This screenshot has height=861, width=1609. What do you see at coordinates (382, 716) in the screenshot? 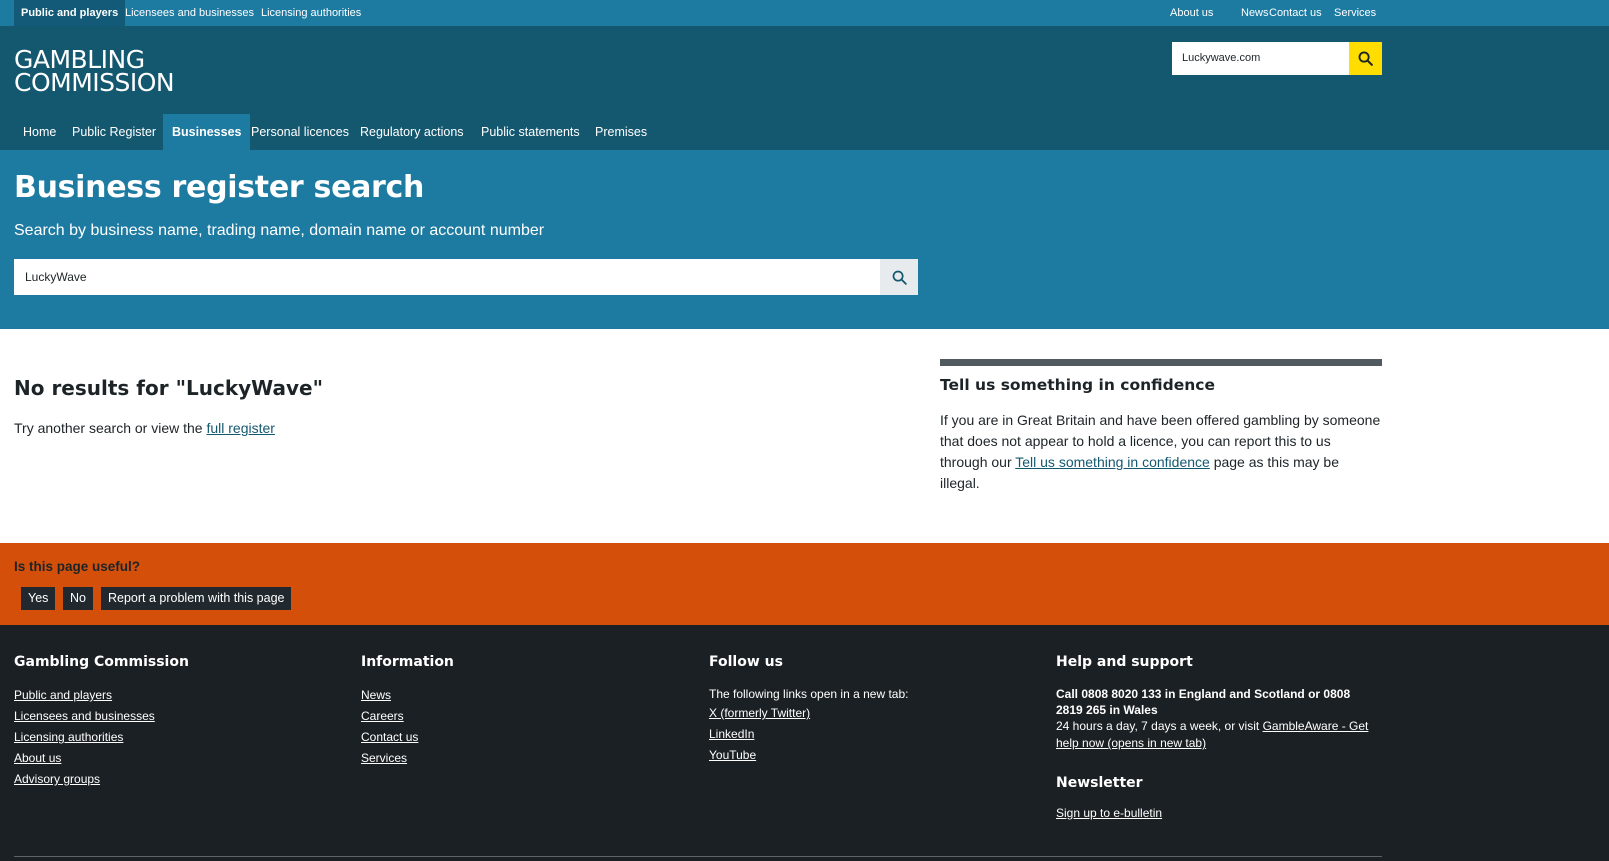
I see `footer-link-careers: Careers` at bounding box center [382, 716].